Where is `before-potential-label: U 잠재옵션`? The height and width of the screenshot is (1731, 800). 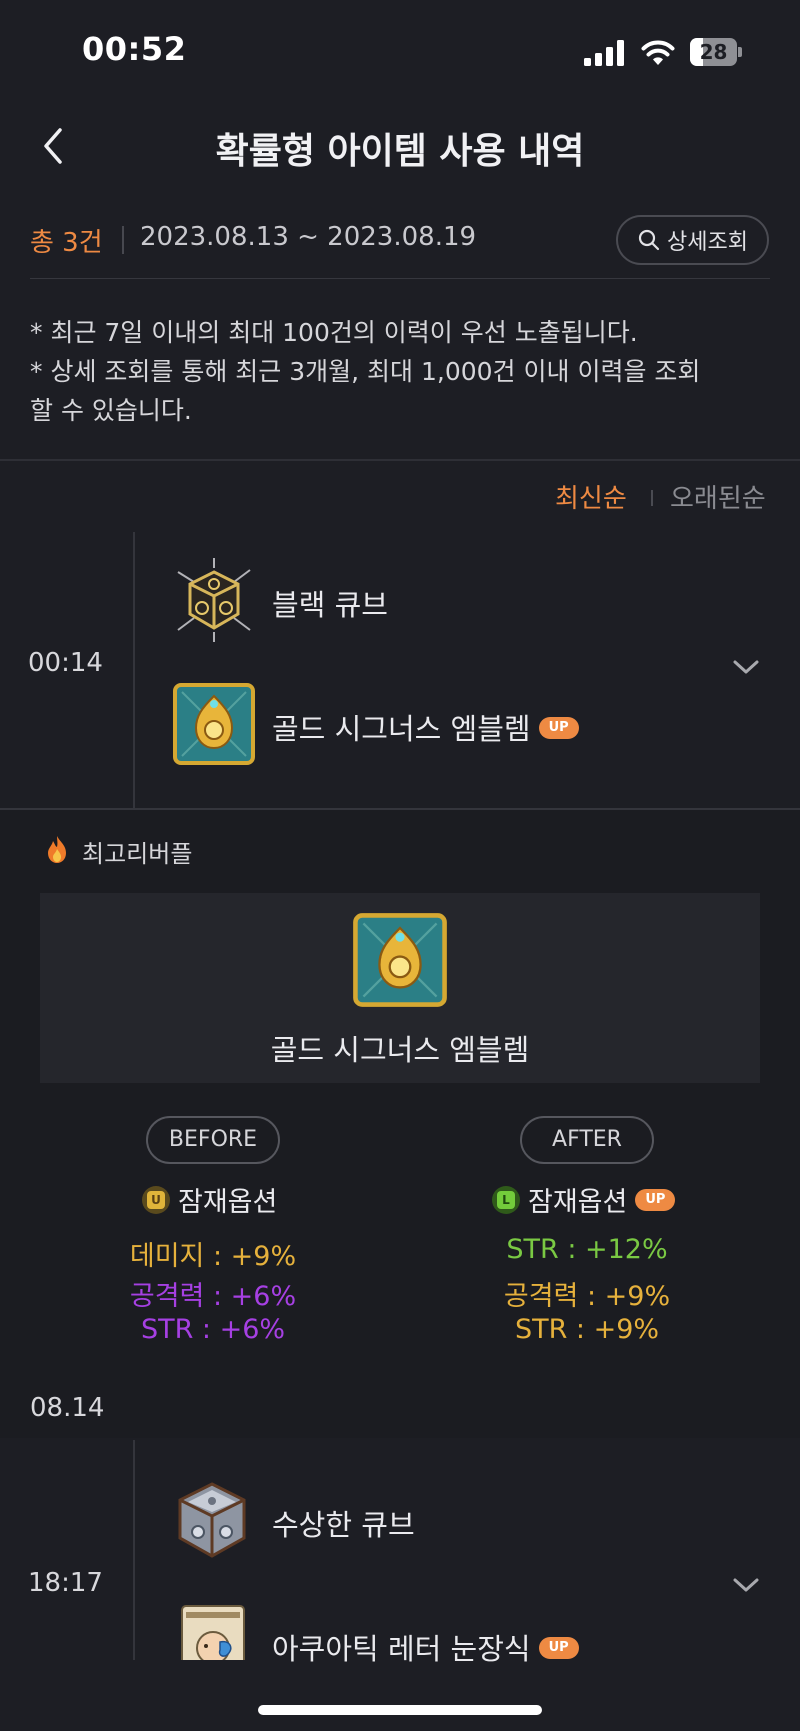
before-potential-label: U 잠재옵션 is located at coordinates (209, 1199).